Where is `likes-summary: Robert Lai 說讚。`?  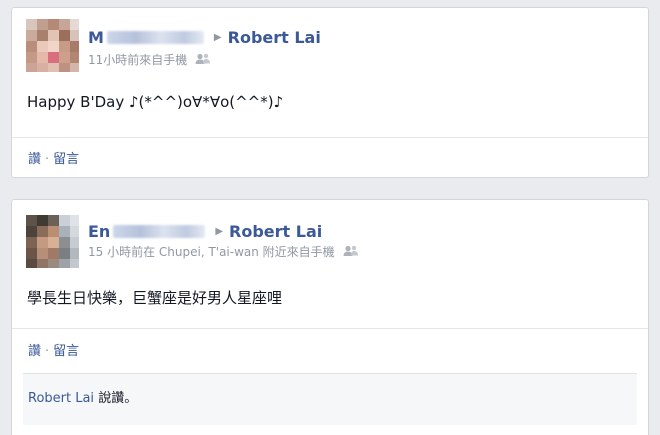
likes-summary: Robert Lai 說讚。 is located at coordinates (330, 399).